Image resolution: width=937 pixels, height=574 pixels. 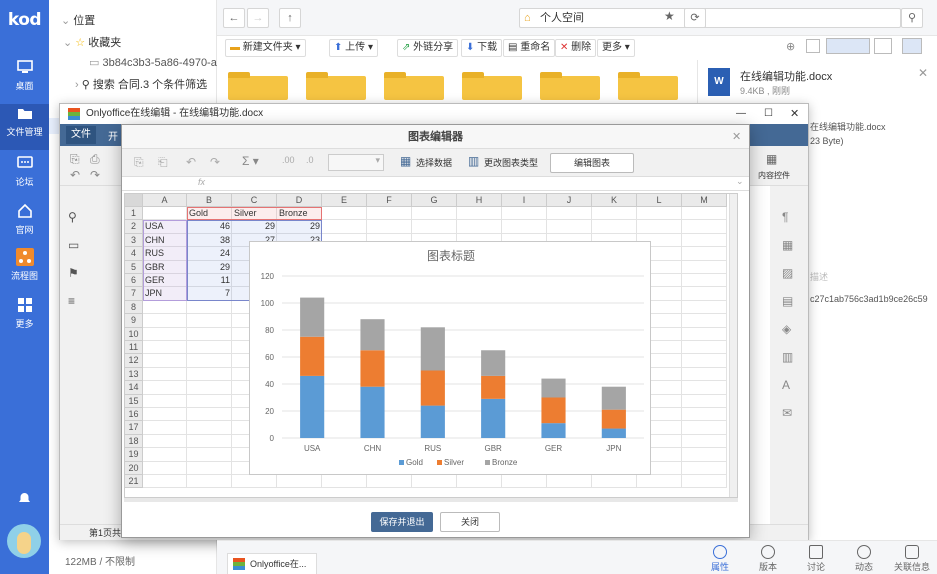 What do you see at coordinates (482, 48) in the screenshot?
I see `download-button: ⬇ 下载` at bounding box center [482, 48].